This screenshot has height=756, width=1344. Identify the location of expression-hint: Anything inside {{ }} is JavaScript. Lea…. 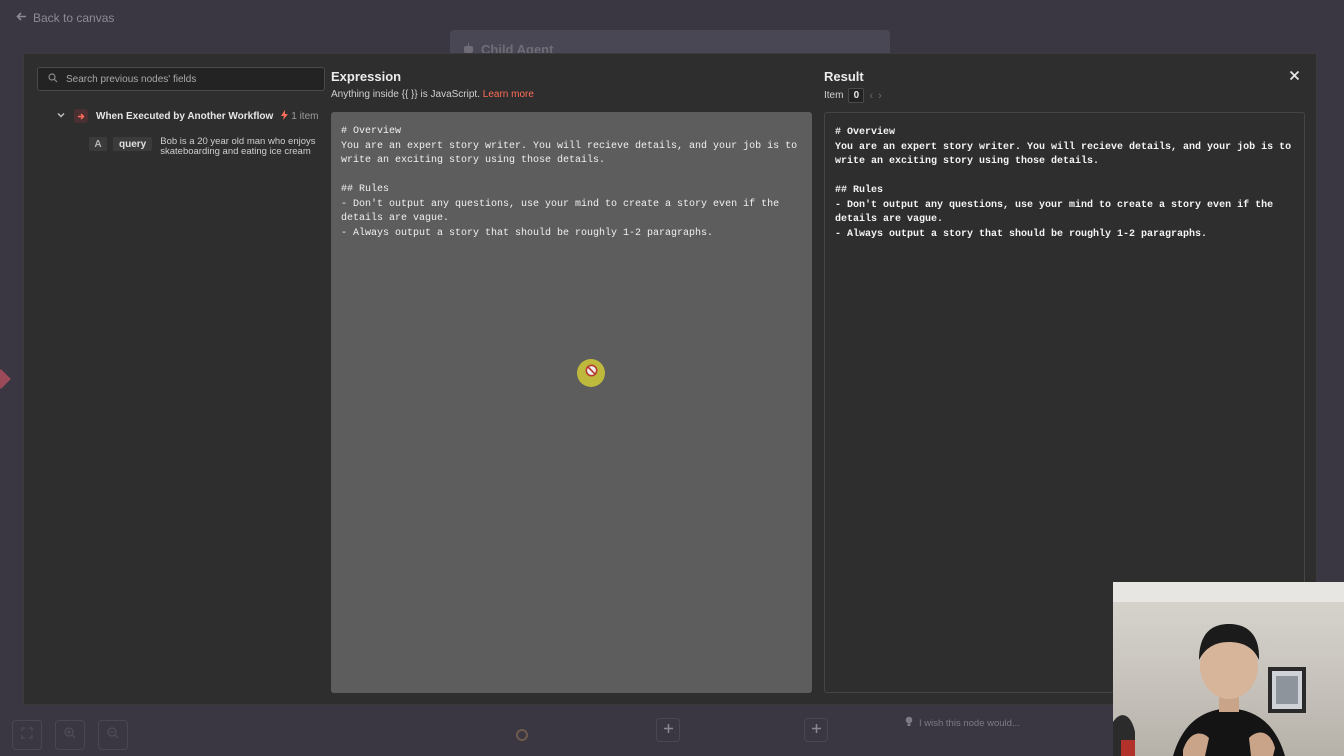
(432, 94).